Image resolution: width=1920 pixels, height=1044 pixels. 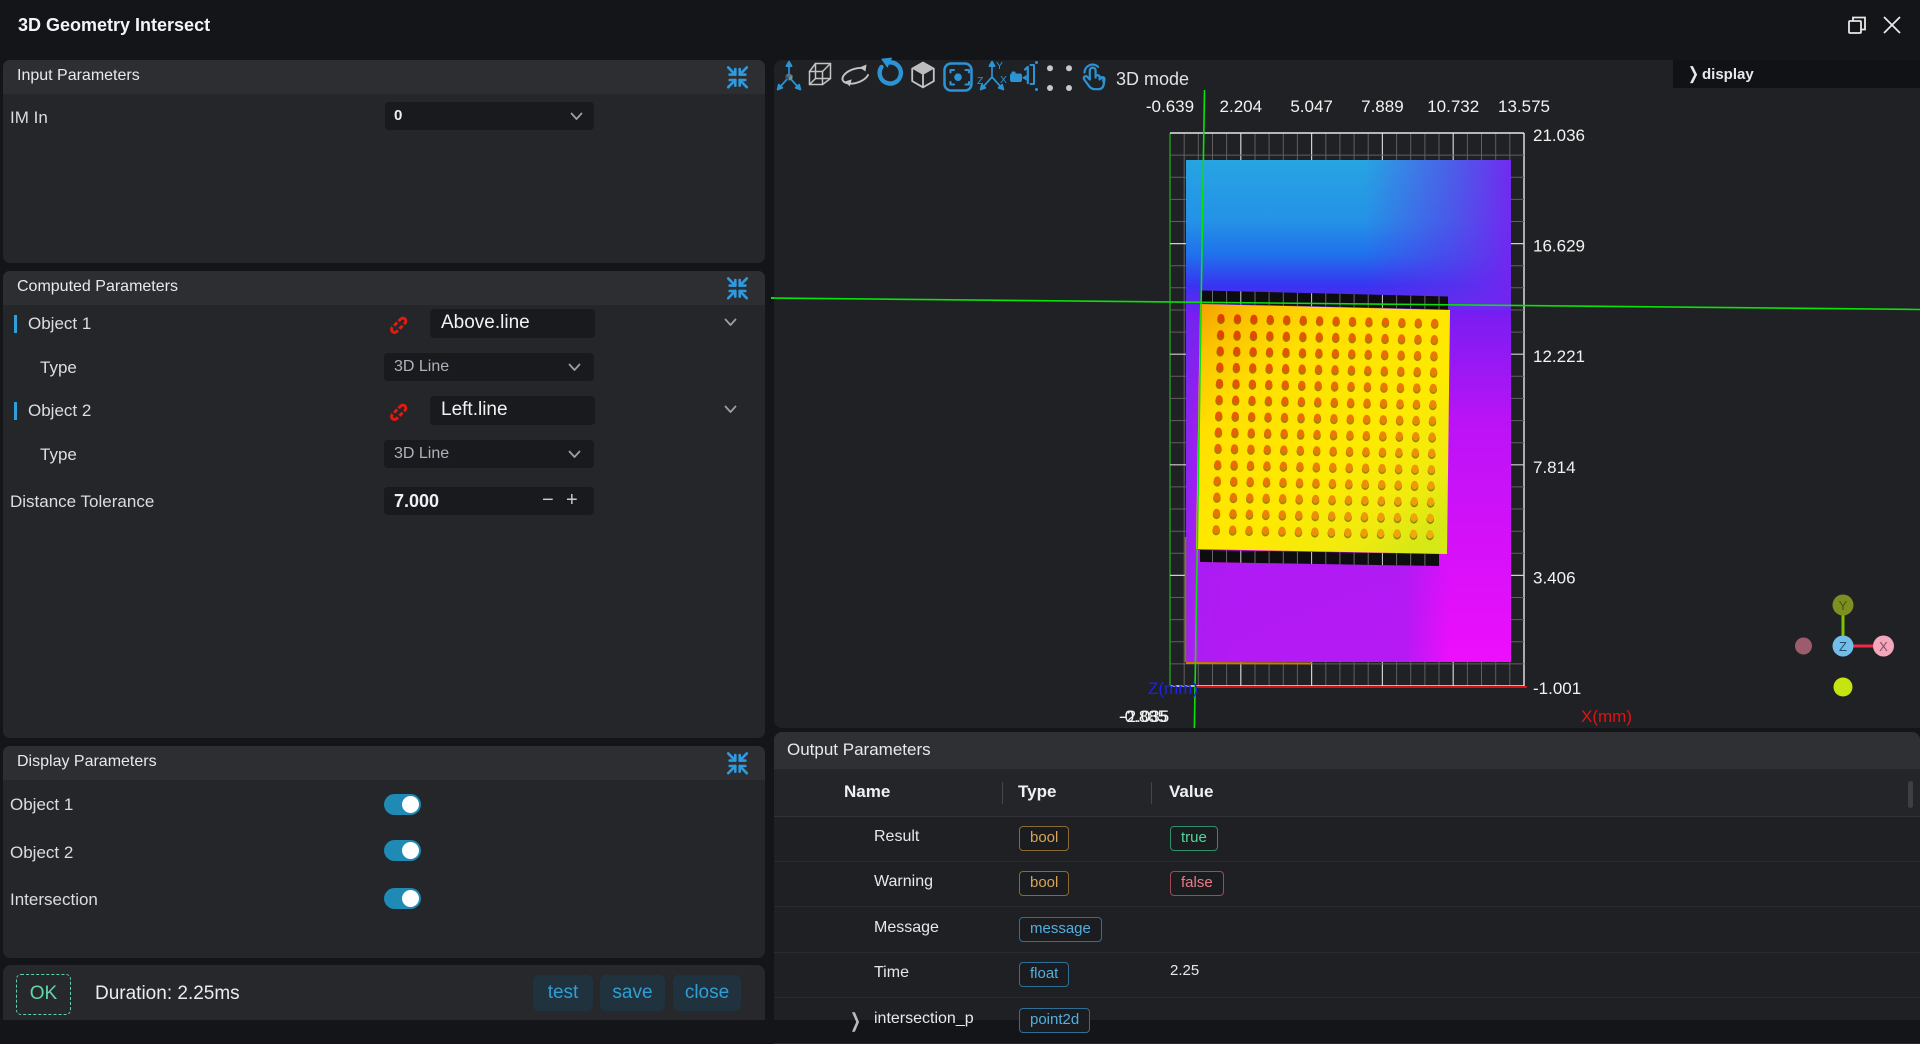 I want to click on svg-text: 10.732, so click(x=1453, y=106).